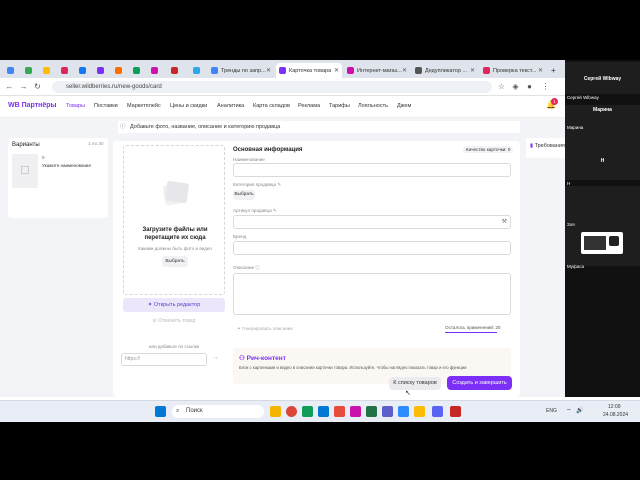 The height and width of the screenshot is (480, 640). What do you see at coordinates (75, 106) in the screenshot?
I see `menu-goods: Товары` at bounding box center [75, 106].